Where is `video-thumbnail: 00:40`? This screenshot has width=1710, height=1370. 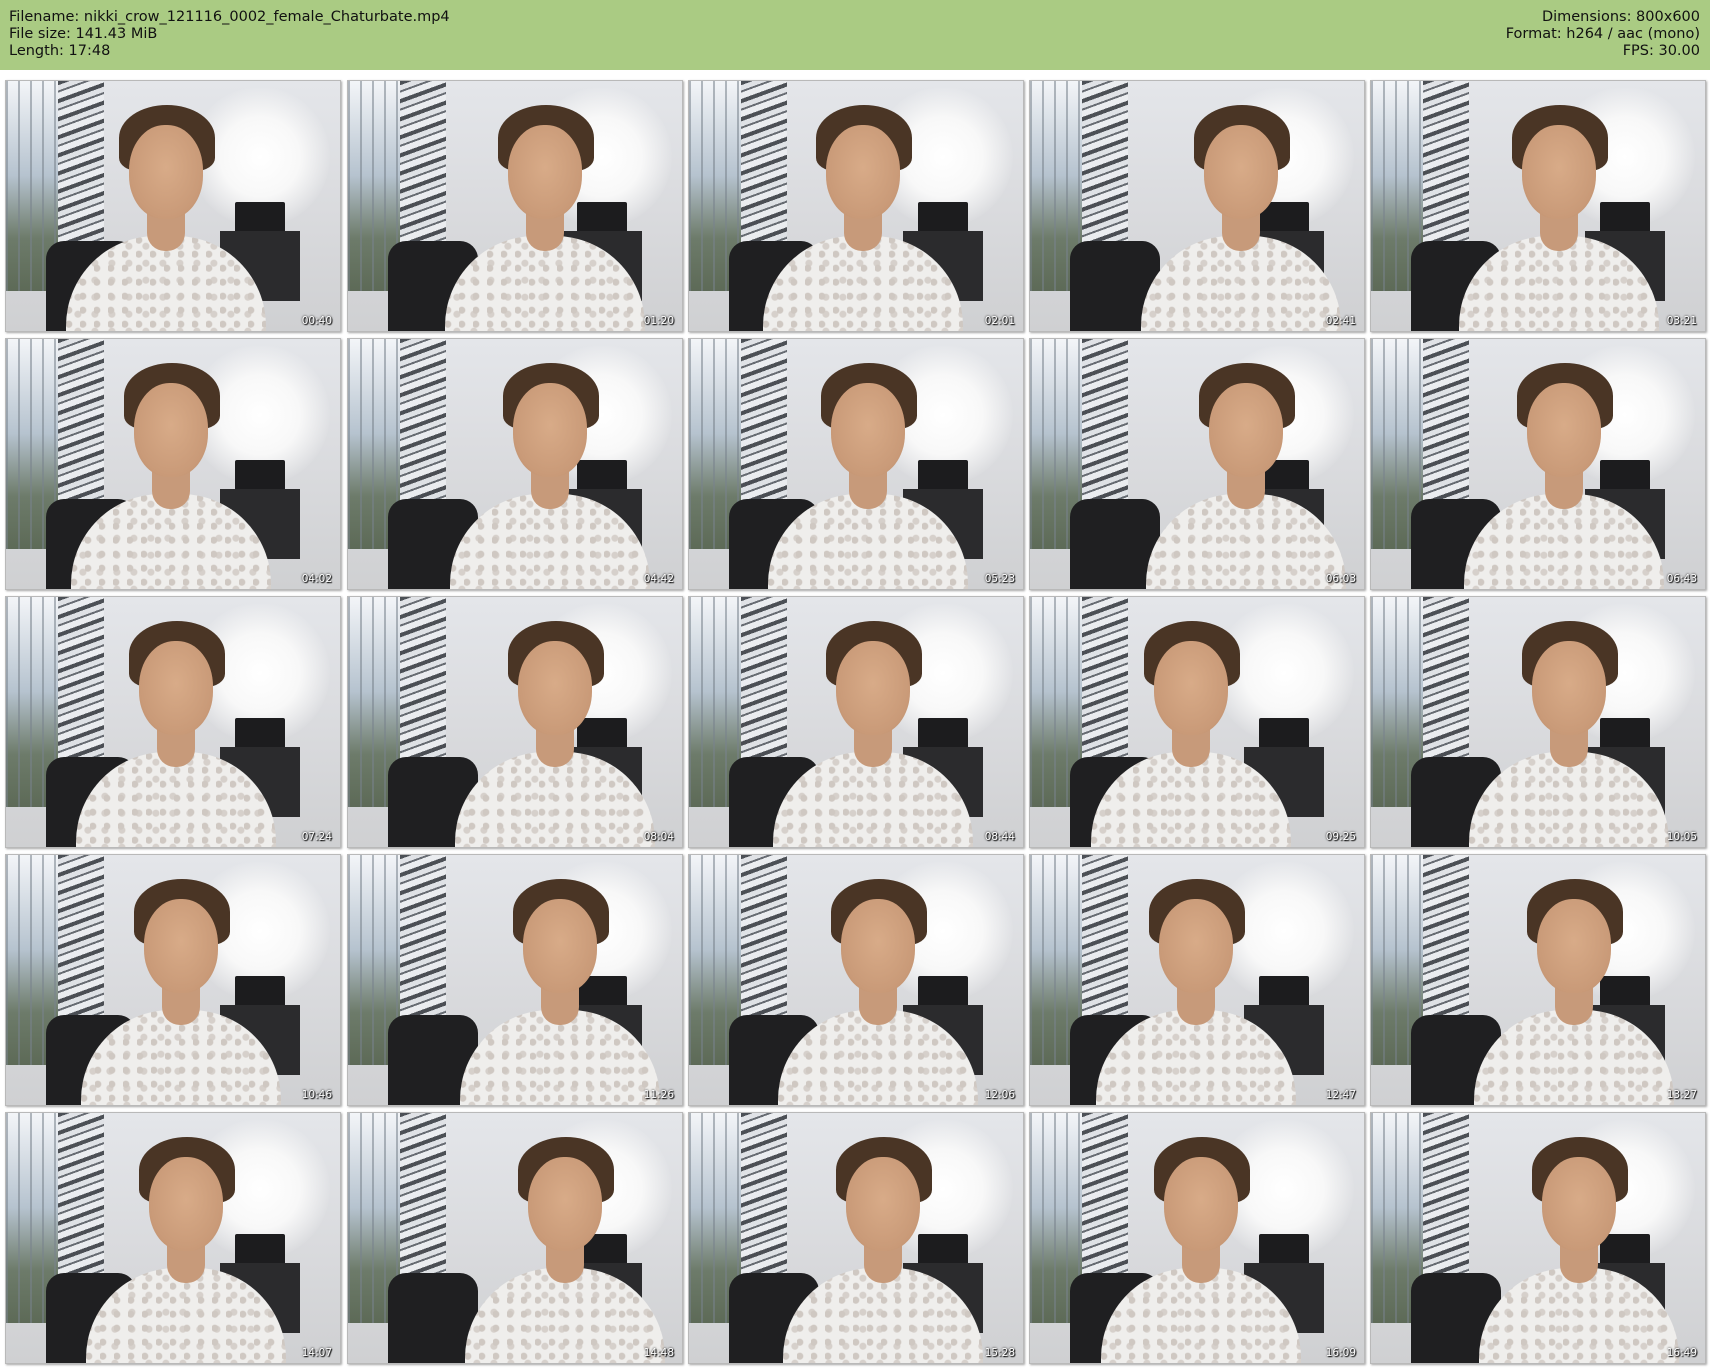 video-thumbnail: 00:40 is located at coordinates (173, 206).